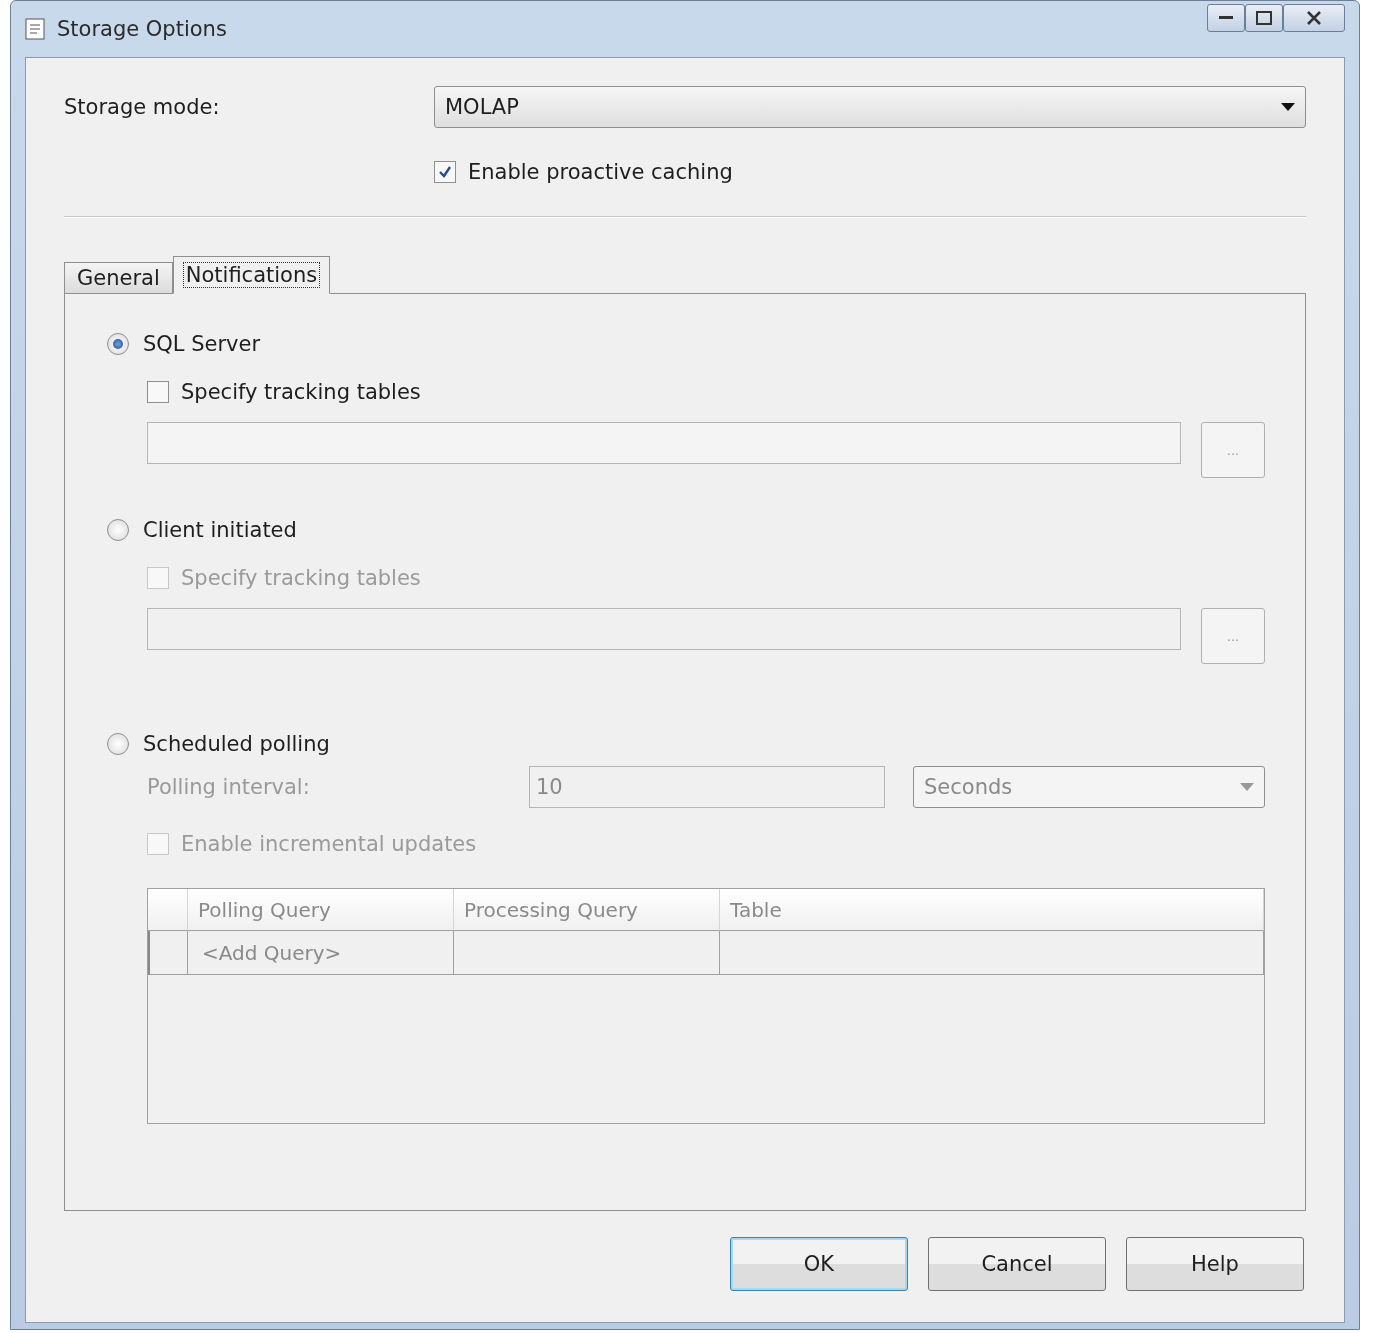 Image resolution: width=1373 pixels, height=1333 pixels. I want to click on column-header: Processing Query, so click(587, 910).